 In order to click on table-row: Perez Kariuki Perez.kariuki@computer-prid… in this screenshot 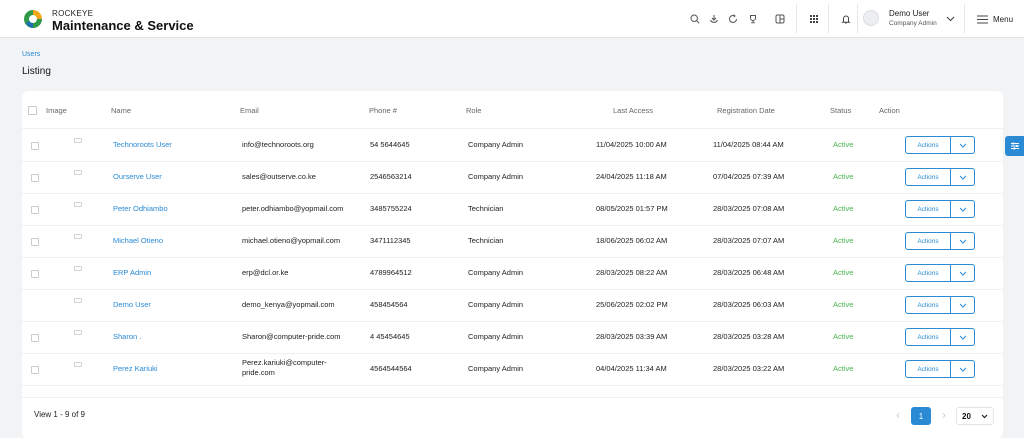, I will do `click(512, 370)`.